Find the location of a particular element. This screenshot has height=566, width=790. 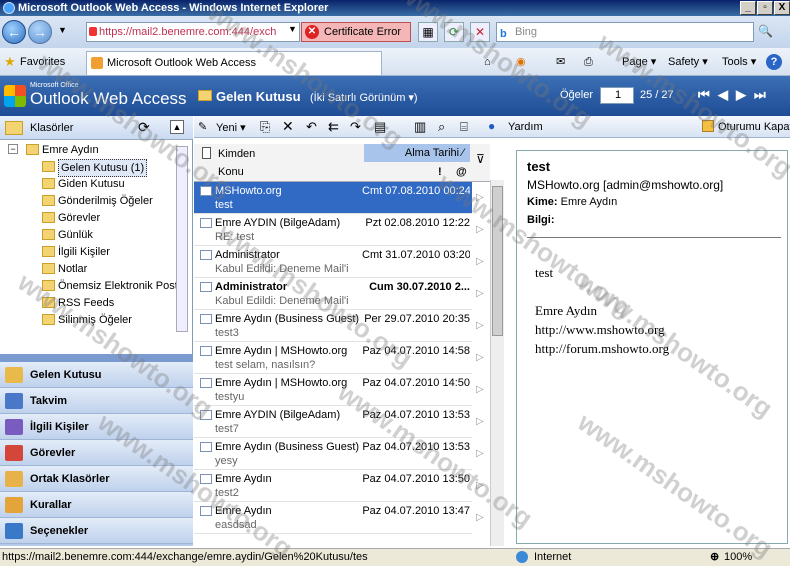

zoom-level: 100% is located at coordinates (738, 557).